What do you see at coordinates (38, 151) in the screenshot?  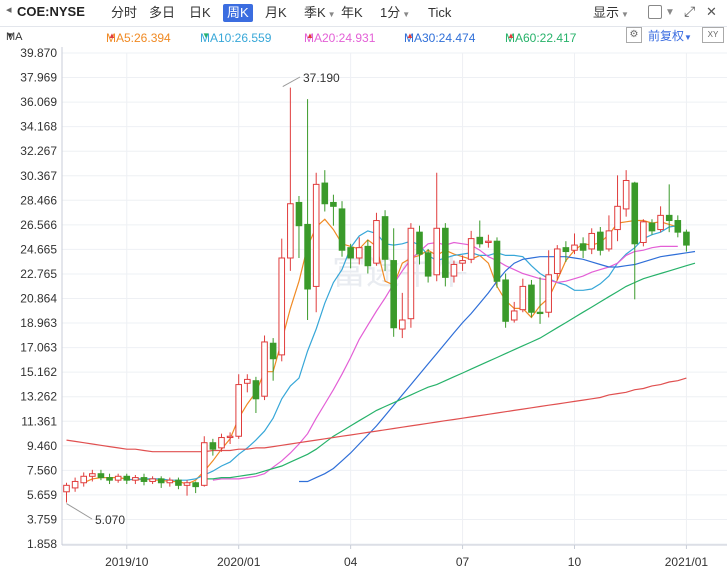 I see `y-tick-label: 32.267` at bounding box center [38, 151].